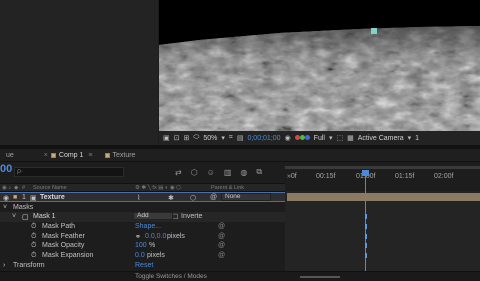  I want to click on mask-mode-dropdown: Add, so click(153, 216).